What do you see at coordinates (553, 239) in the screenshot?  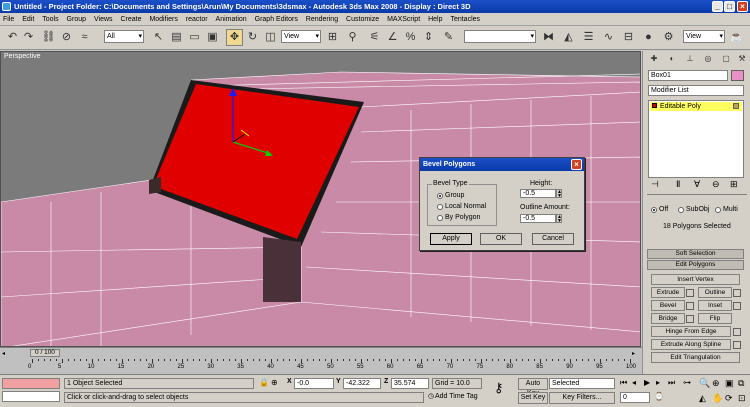 I see `cancel-button: Cancel` at bounding box center [553, 239].